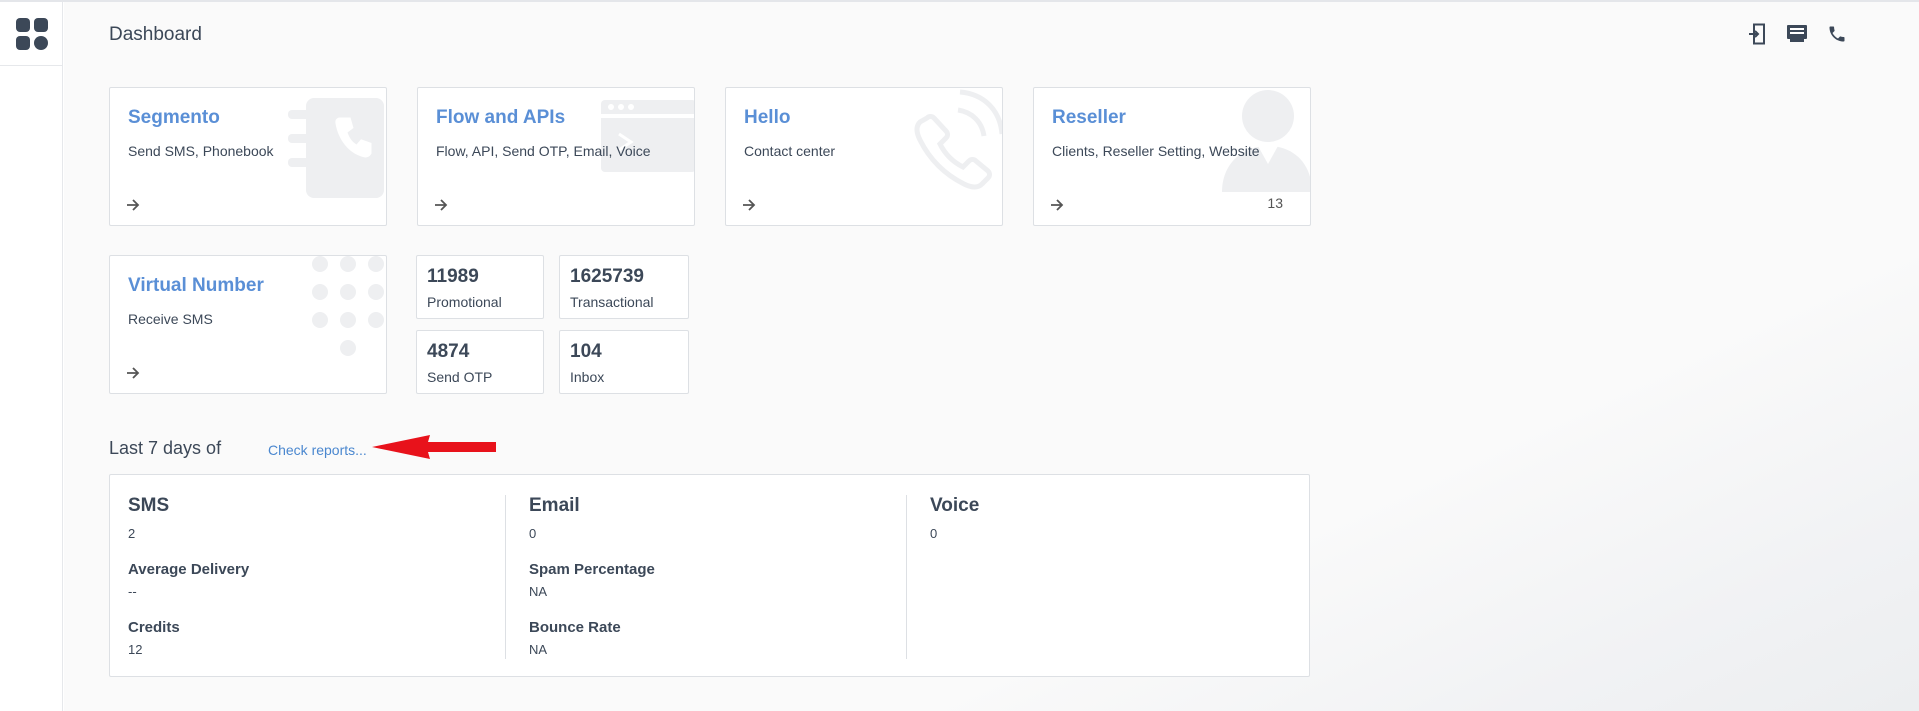 This screenshot has width=1919, height=711. I want to click on user-silhouette-icon, so click(1266, 141).